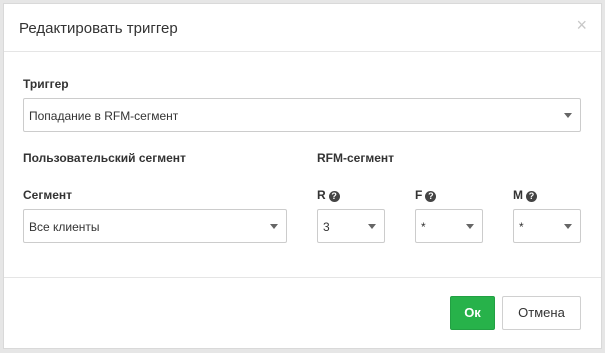 The width and height of the screenshot is (605, 353). I want to click on rfm-r-select: 3, so click(351, 226).